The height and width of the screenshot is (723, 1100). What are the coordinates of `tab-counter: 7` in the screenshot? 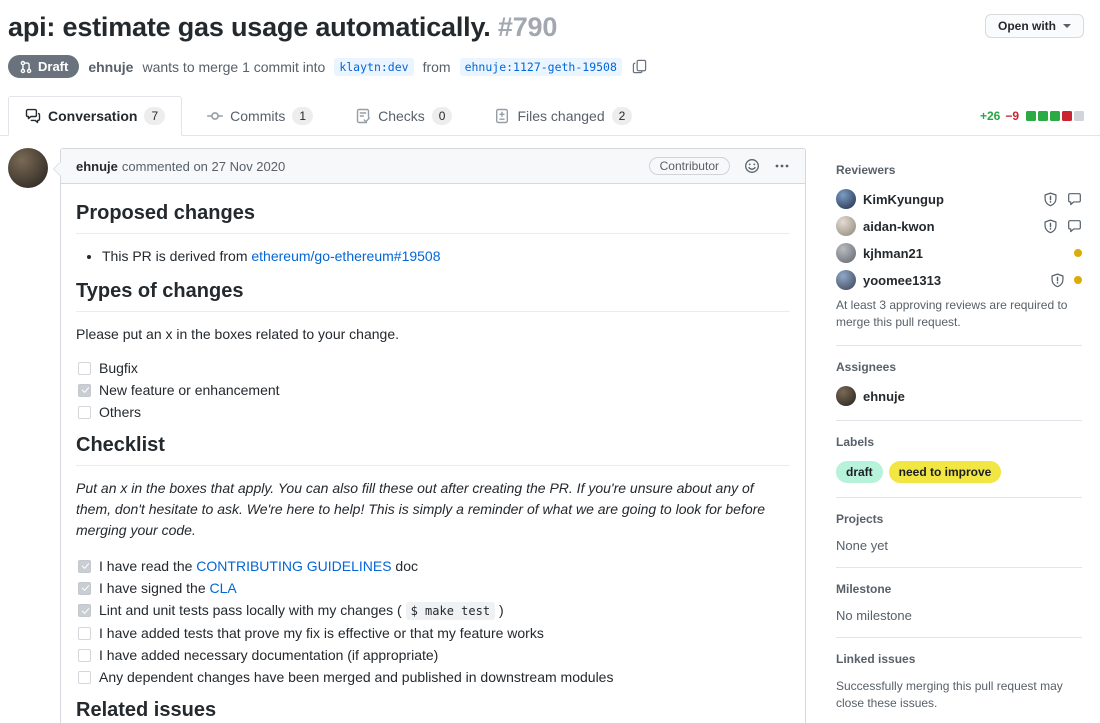 It's located at (155, 116).